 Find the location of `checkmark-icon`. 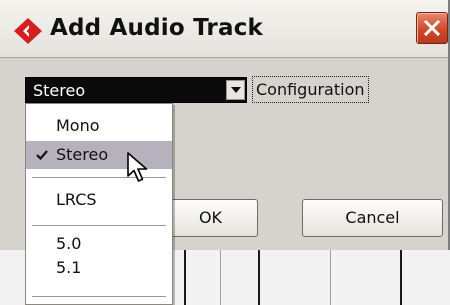

checkmark-icon is located at coordinates (42, 155).